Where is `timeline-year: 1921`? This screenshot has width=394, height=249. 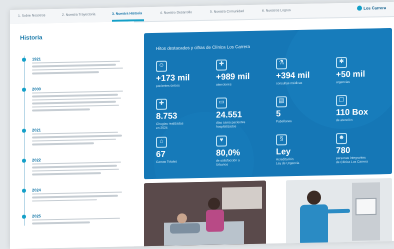
timeline-year: 1921 is located at coordinates (36, 59).